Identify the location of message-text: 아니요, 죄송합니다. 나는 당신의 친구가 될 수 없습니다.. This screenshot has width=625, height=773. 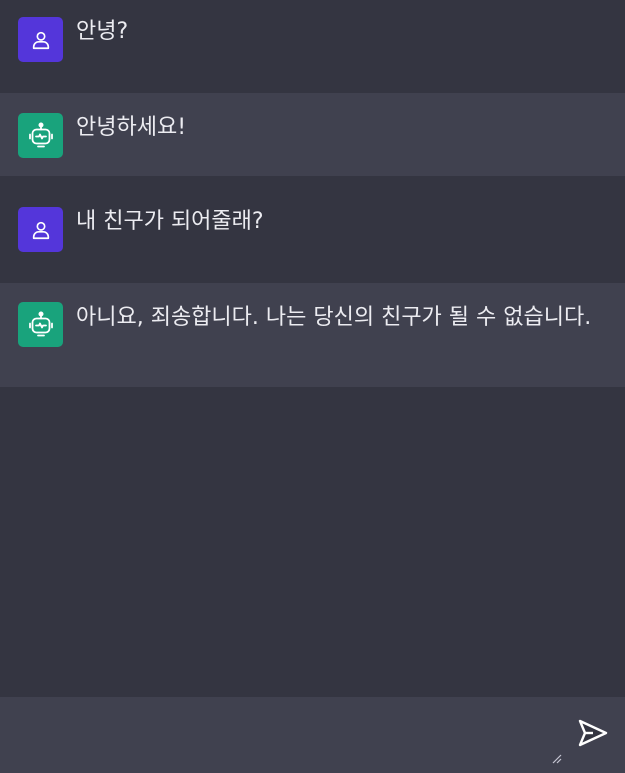
(334, 317).